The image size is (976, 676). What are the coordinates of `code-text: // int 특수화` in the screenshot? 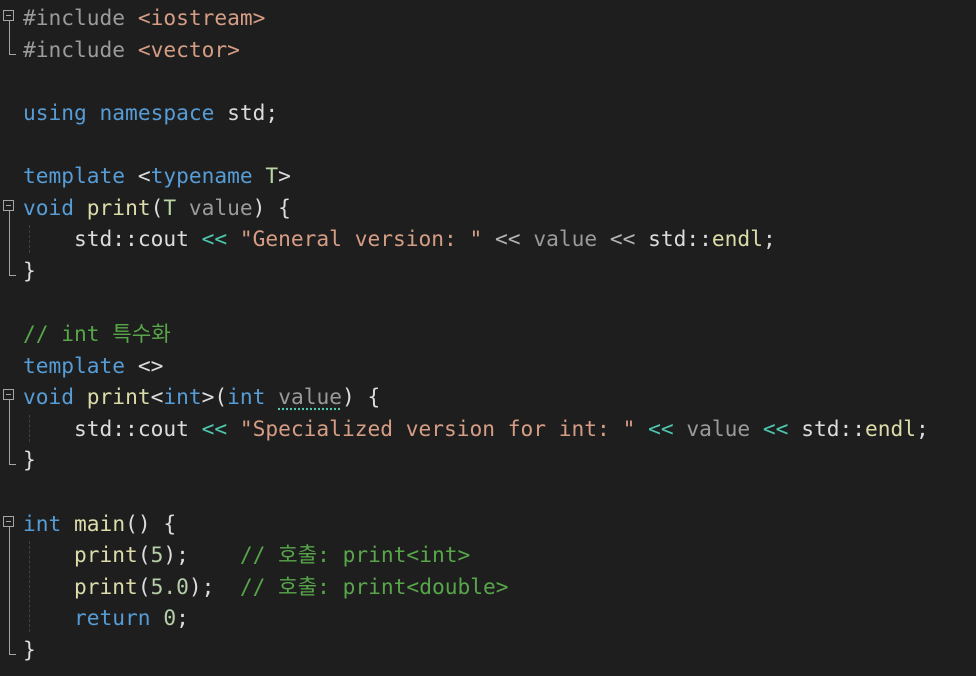 It's located at (97, 333).